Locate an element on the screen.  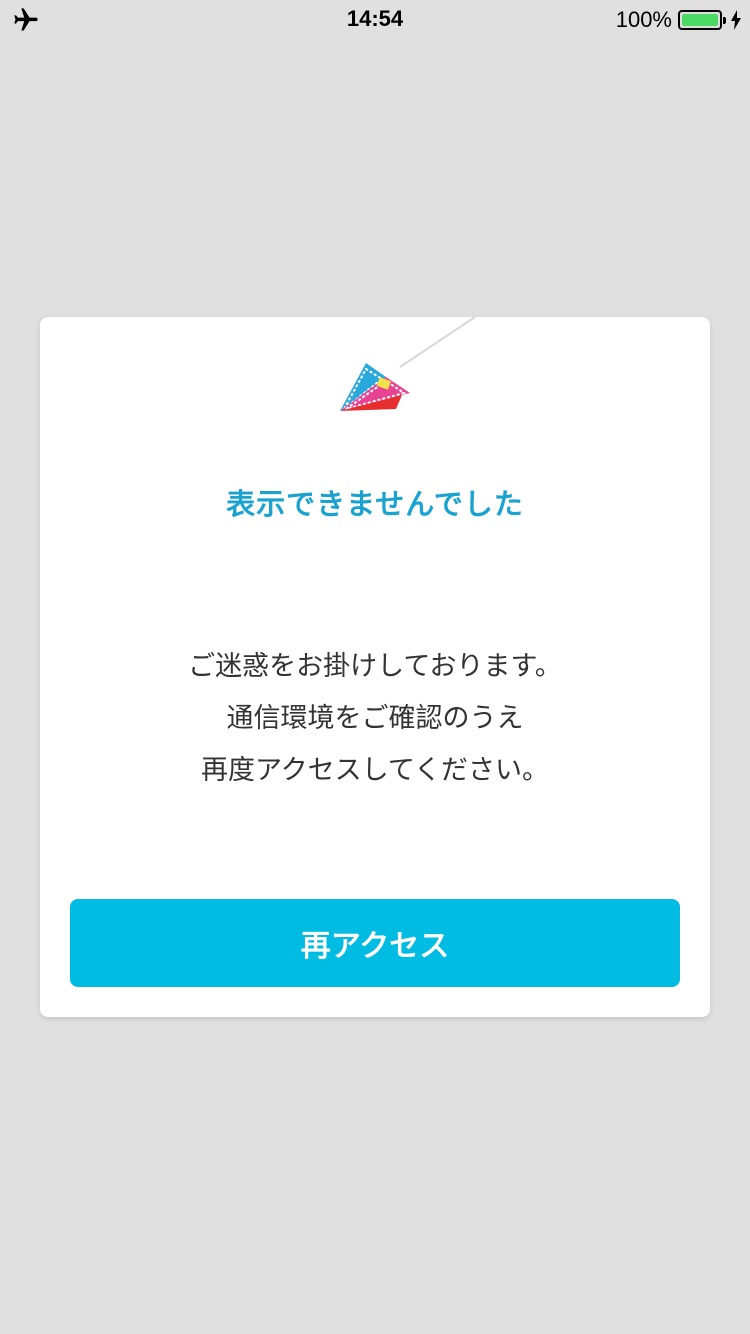
message-line: ご迷惑をお掛けしております。 is located at coordinates (375, 666).